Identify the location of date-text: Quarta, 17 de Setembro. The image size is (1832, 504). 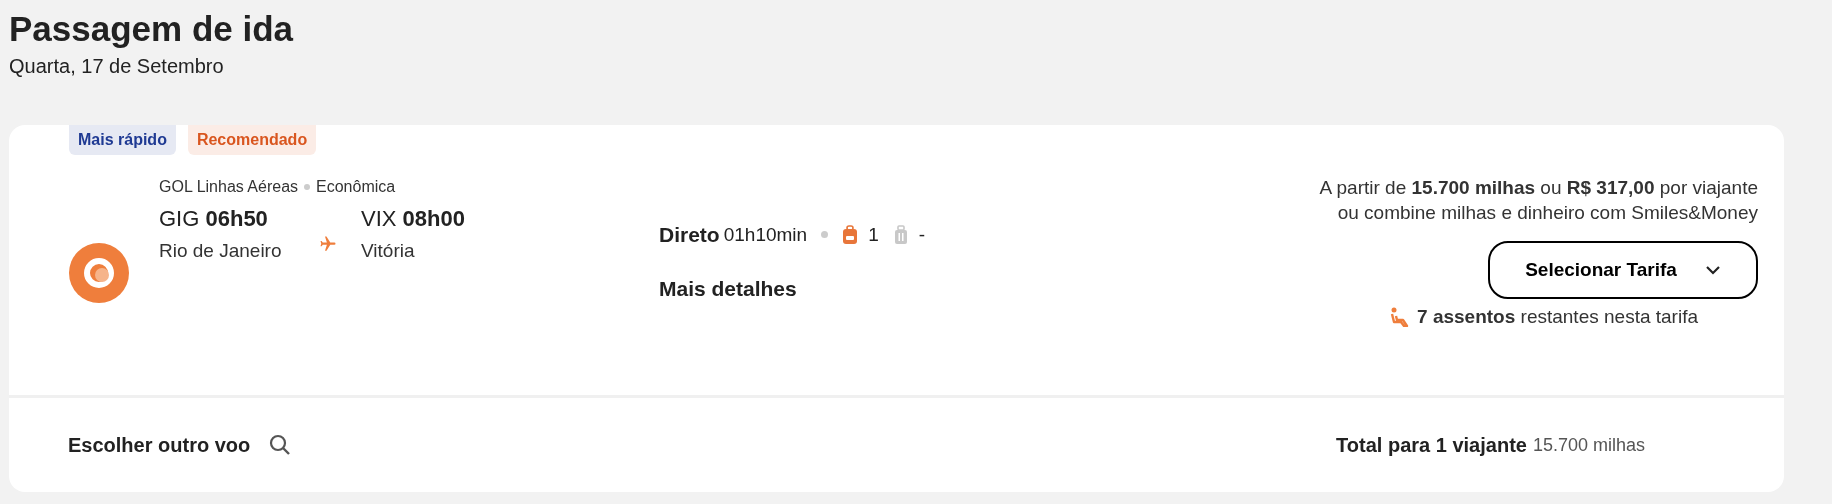
(117, 66).